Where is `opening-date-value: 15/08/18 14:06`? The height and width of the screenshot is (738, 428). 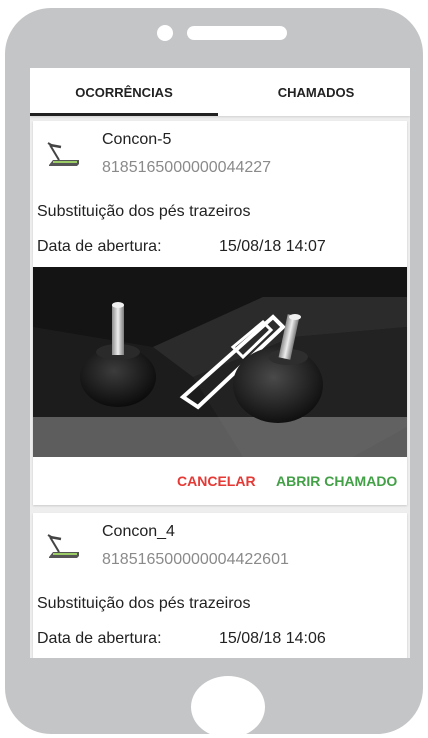 opening-date-value: 15/08/18 14:06 is located at coordinates (272, 638).